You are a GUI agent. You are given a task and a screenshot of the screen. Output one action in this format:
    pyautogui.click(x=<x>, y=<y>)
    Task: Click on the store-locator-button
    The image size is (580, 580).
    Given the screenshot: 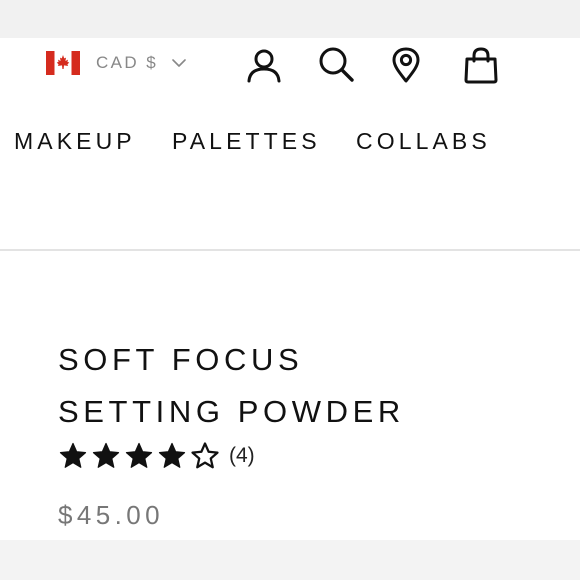 What is the action you would take?
    pyautogui.click(x=406, y=65)
    